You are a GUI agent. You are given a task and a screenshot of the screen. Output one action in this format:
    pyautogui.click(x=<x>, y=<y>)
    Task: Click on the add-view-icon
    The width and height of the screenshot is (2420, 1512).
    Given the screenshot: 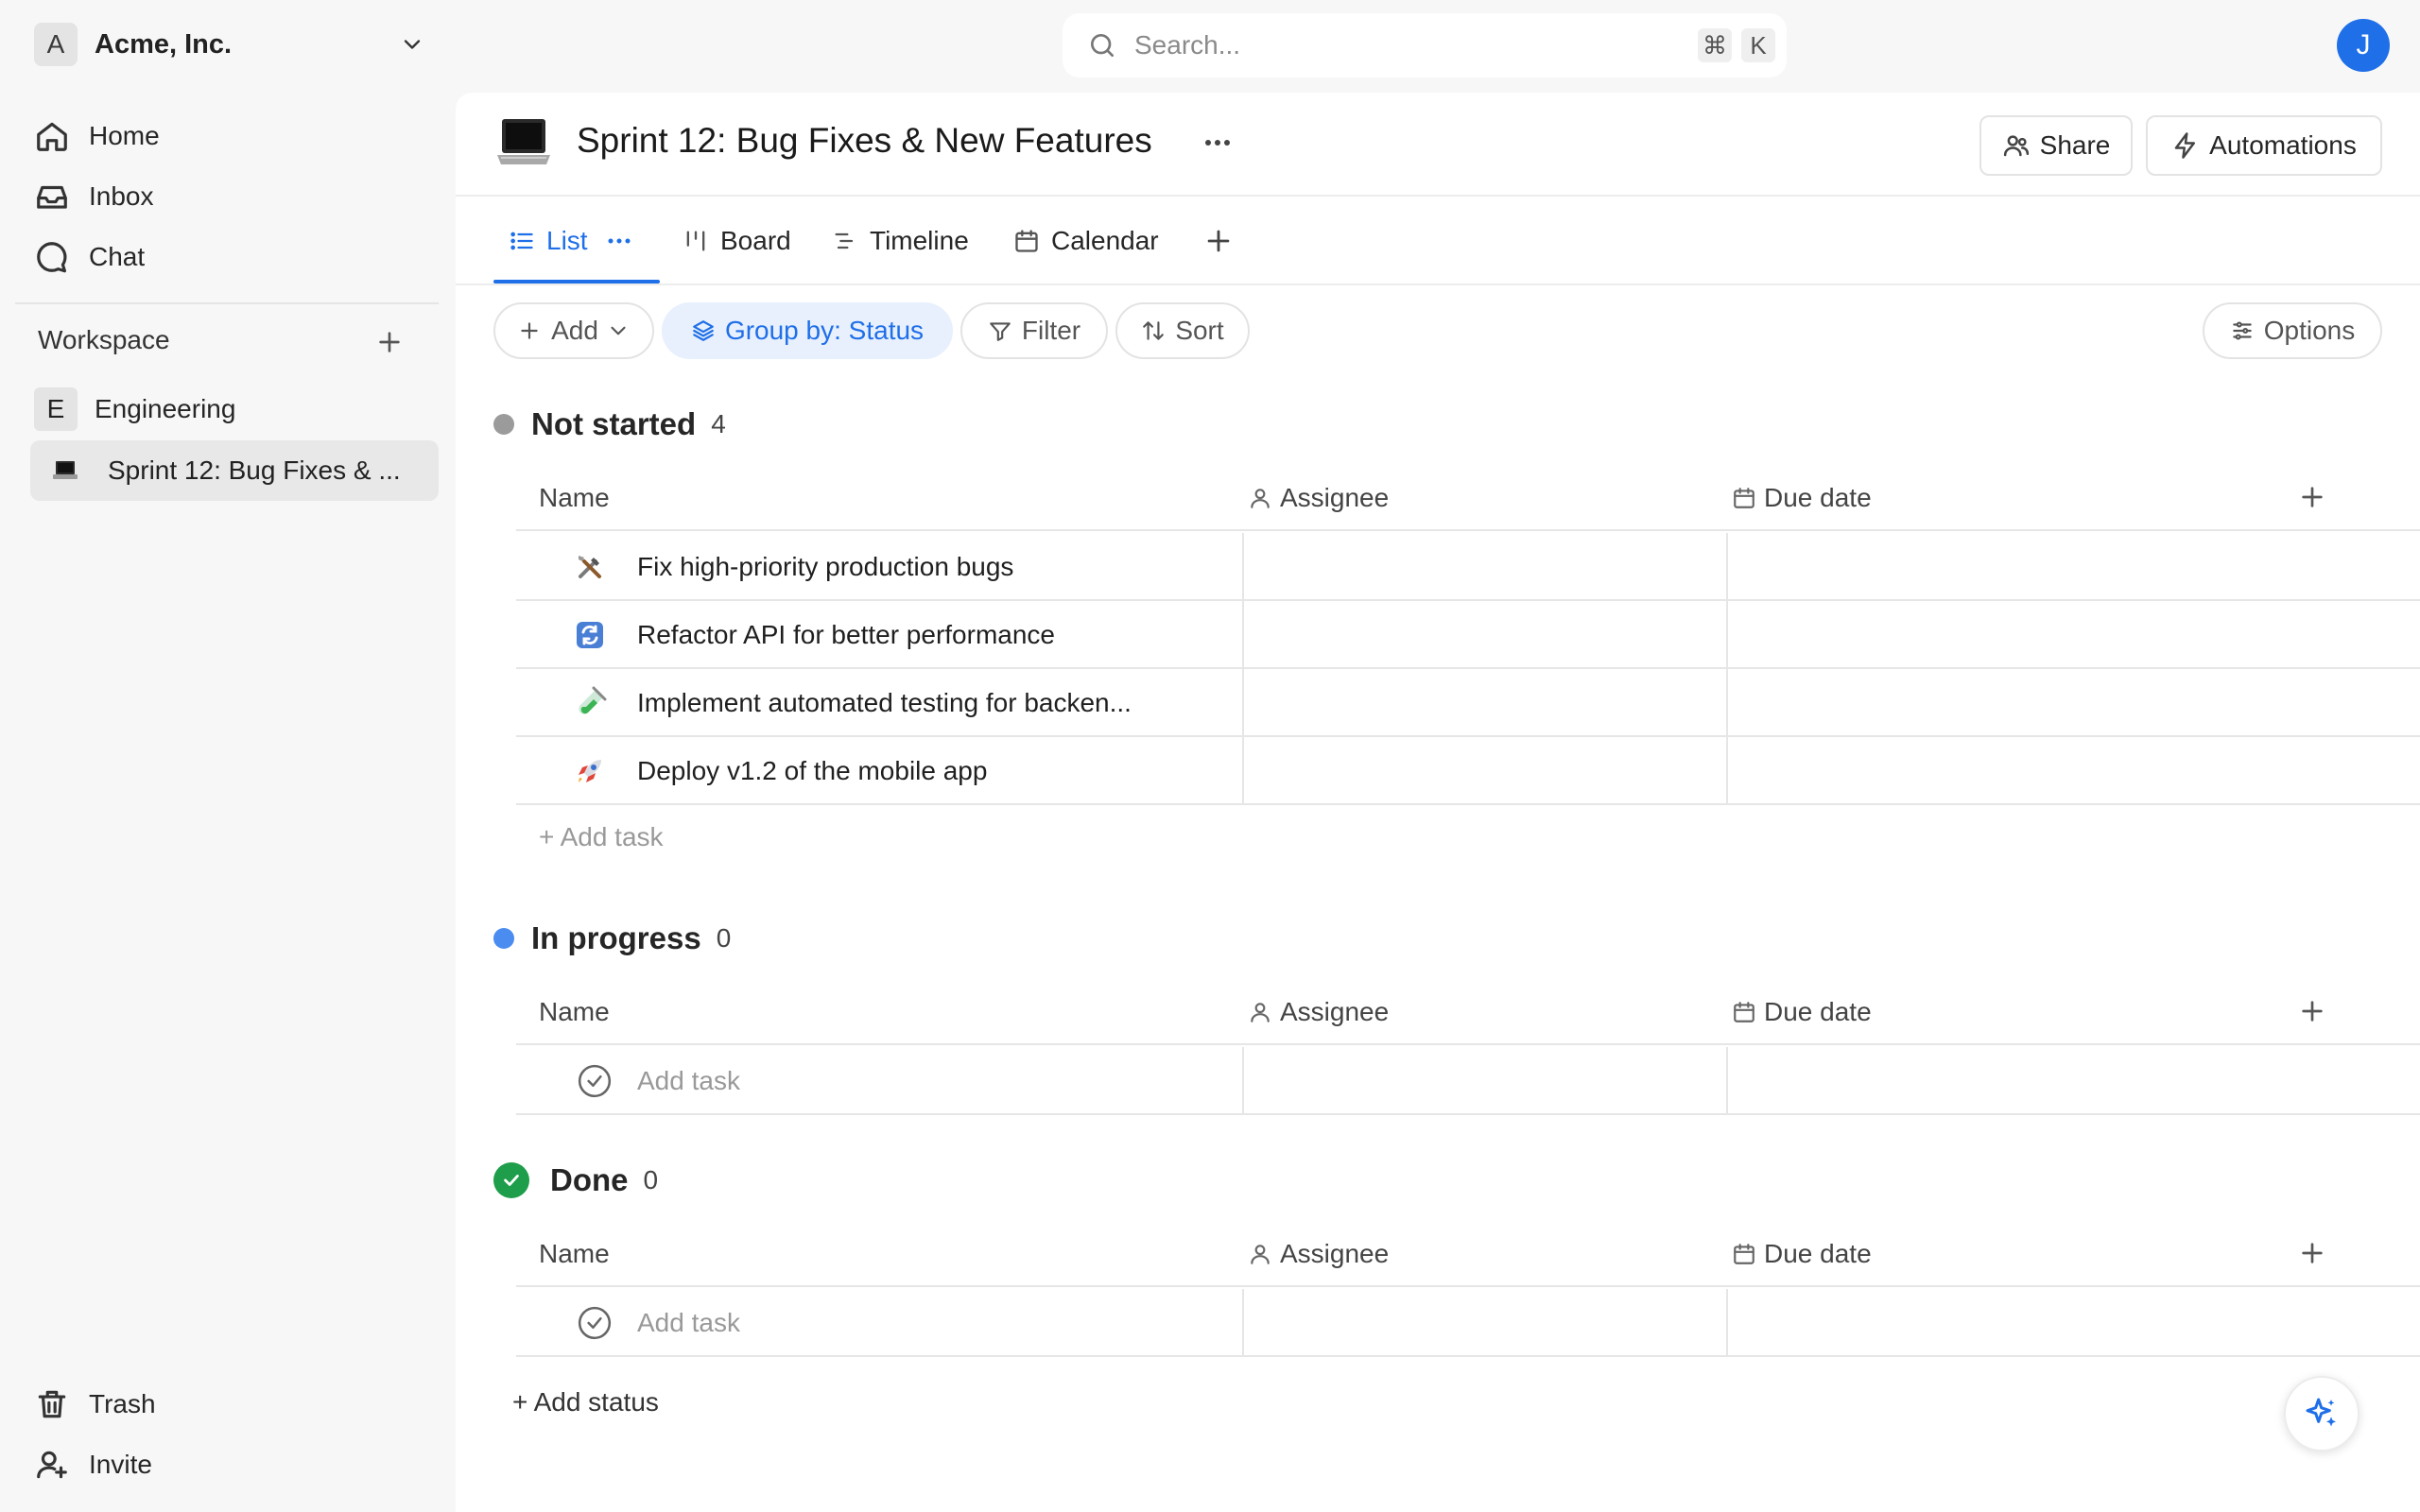 What is the action you would take?
    pyautogui.click(x=1218, y=241)
    